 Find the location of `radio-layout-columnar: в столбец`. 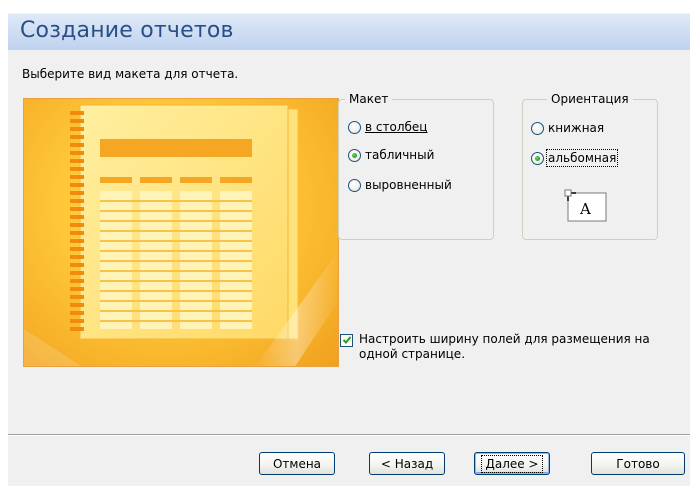

radio-layout-columnar: в столбец is located at coordinates (387, 127).